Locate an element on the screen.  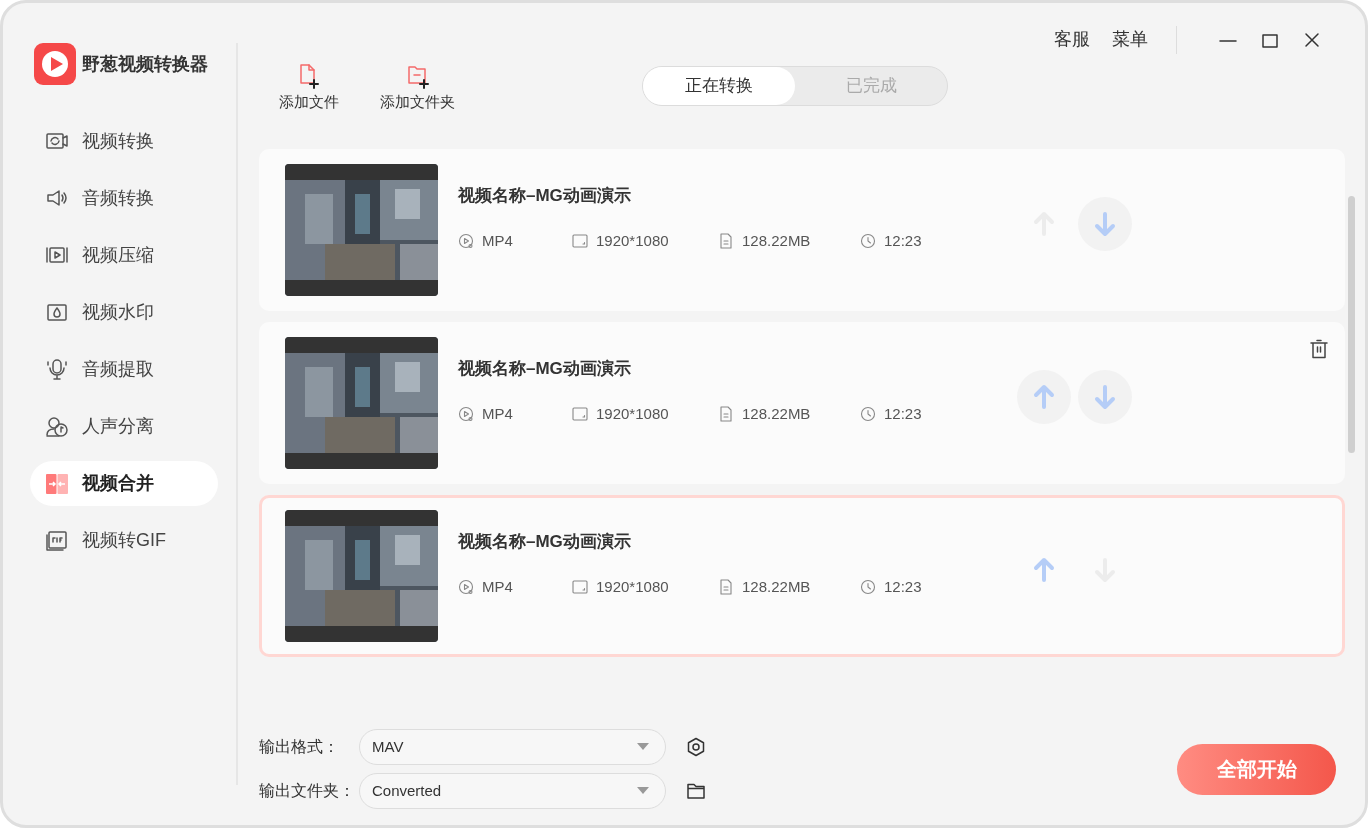
field-label: 输出文件夹： is located at coordinates (307, 791).